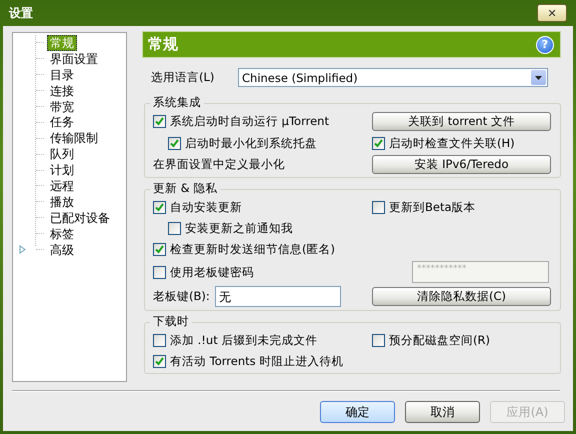  What do you see at coordinates (538, 78) in the screenshot?
I see `dropdown-arrow-icon` at bounding box center [538, 78].